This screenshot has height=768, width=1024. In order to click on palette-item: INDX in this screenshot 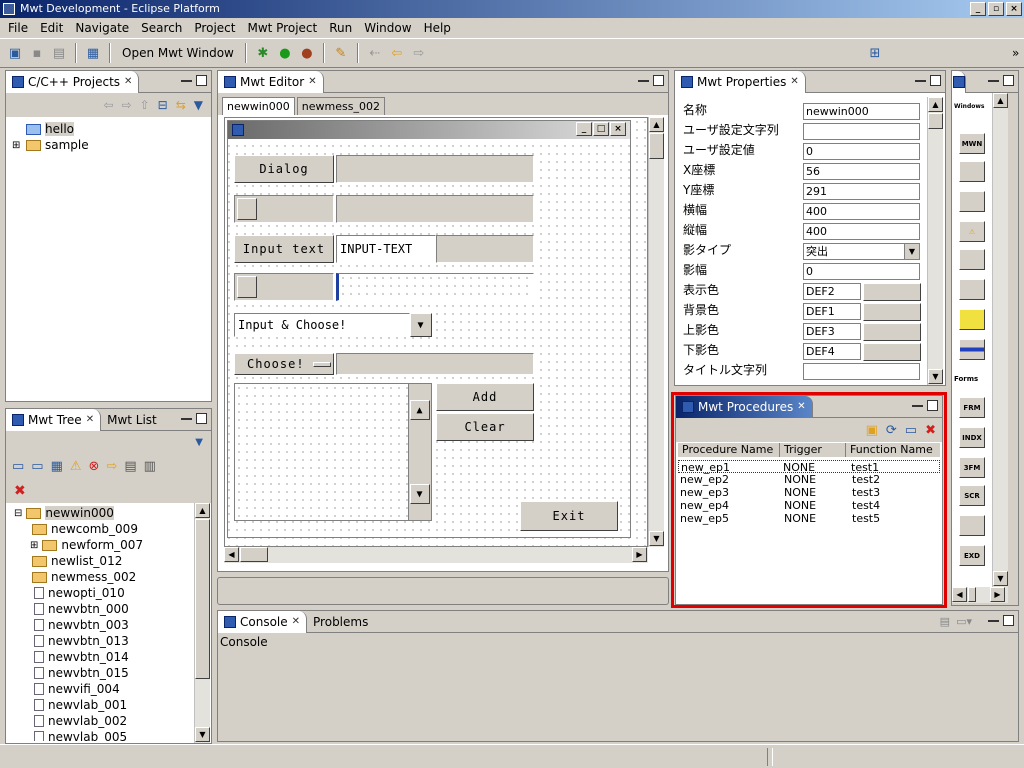, I will do `click(972, 437)`.